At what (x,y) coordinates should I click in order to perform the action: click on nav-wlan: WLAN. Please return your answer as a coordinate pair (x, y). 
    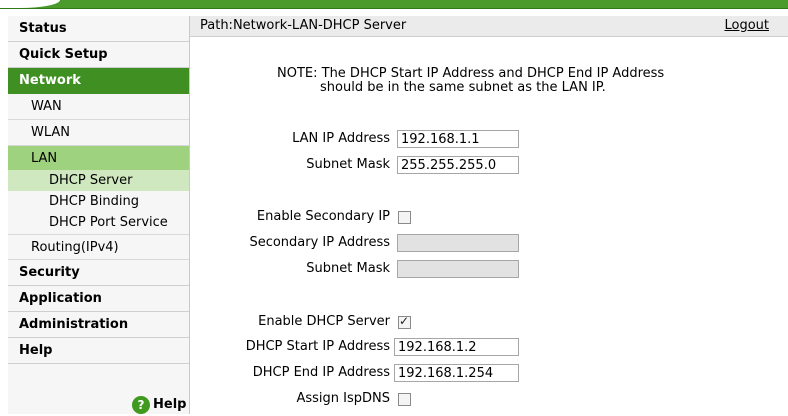
    Looking at the image, I should click on (98, 133).